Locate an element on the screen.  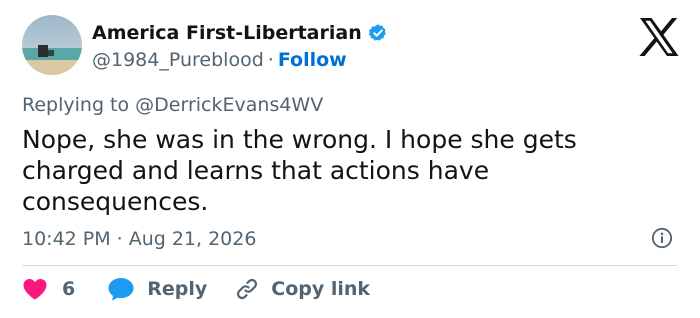
author-handle: @1984_Pureblood is located at coordinates (178, 60).